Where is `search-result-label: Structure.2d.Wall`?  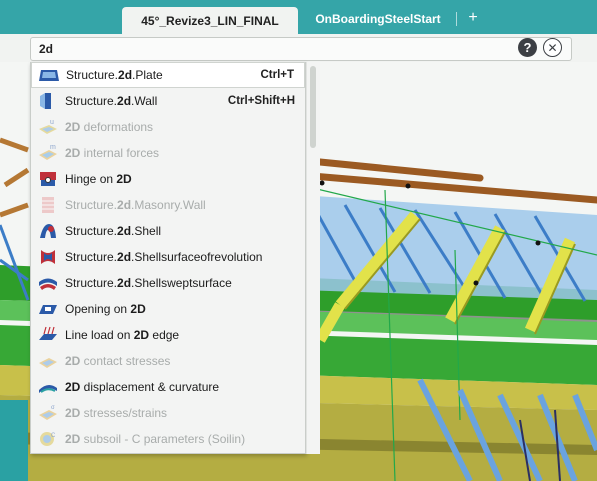 search-result-label: Structure.2d.Wall is located at coordinates (111, 101).